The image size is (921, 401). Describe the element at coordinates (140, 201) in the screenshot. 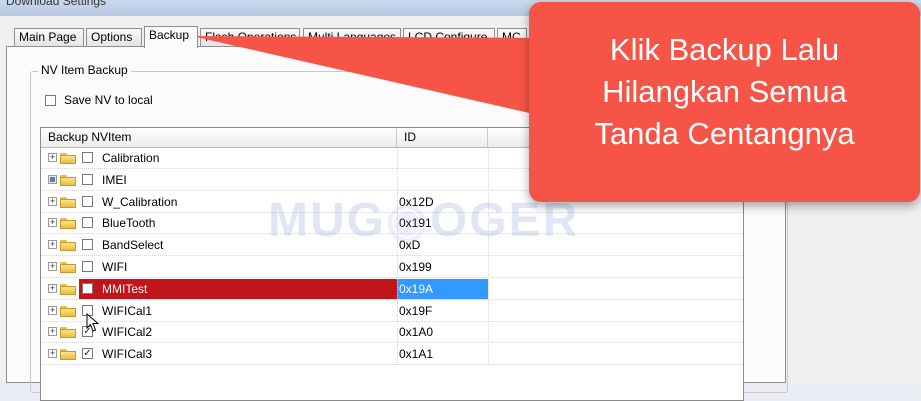

I see `row-name: W_Calibration` at that location.